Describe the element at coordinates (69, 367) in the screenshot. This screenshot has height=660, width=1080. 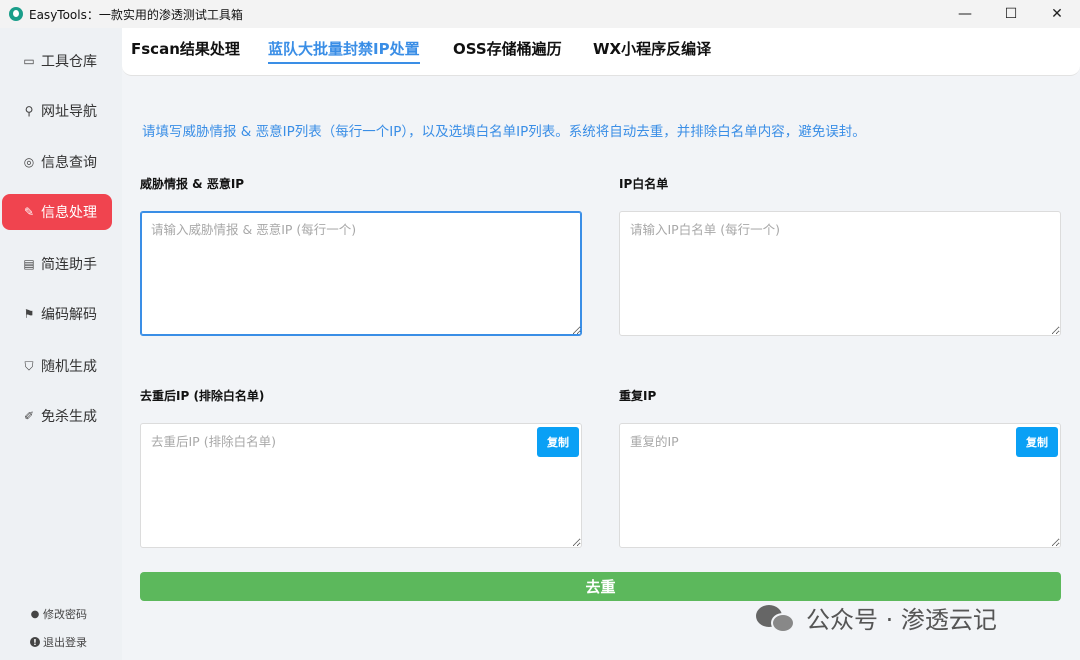
I see `sidebar-item-label: 随机生成` at that location.